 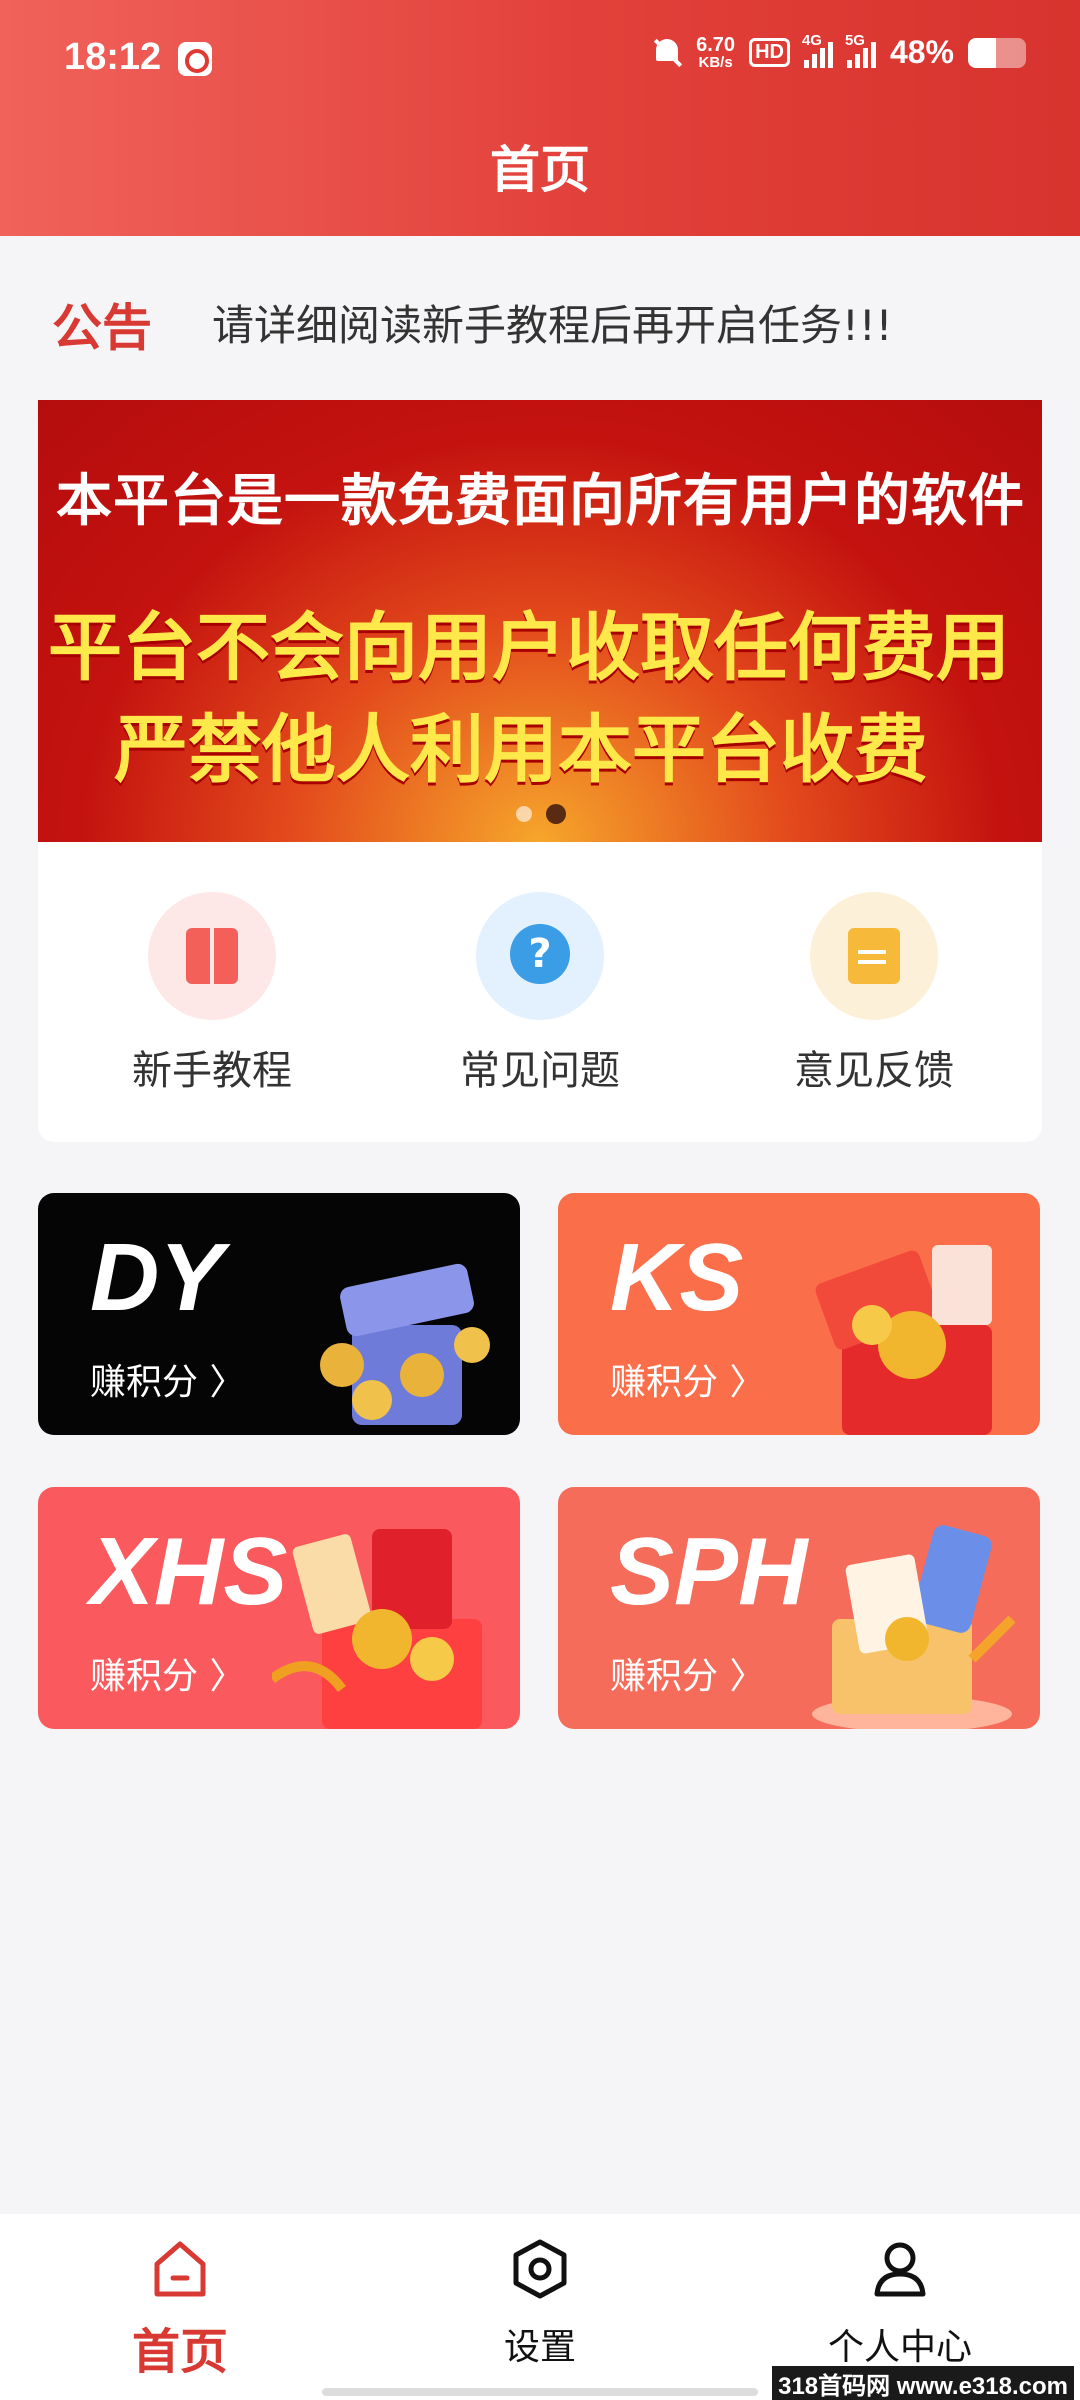 I want to click on phone-gift-box-icon, so click(x=914, y=1627).